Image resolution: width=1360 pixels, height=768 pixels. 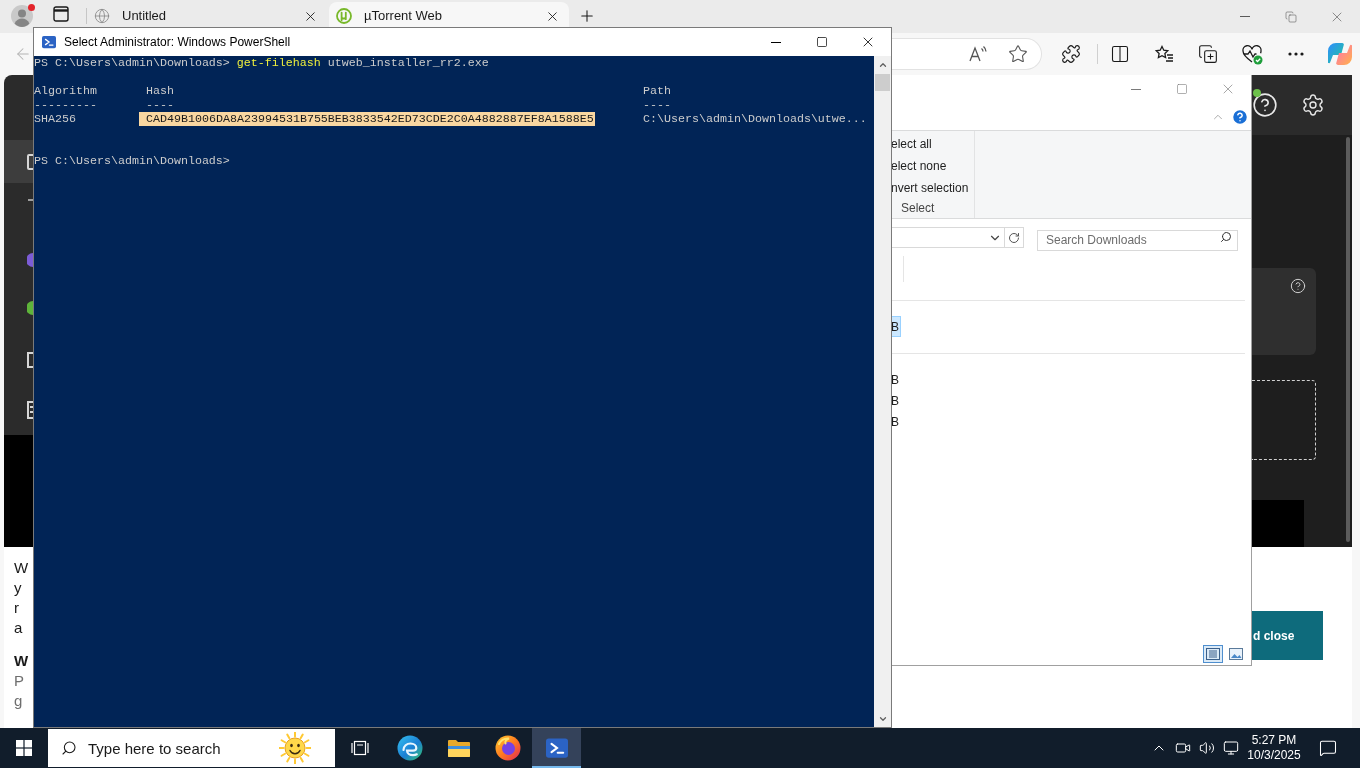 What do you see at coordinates (278, 63) in the screenshot?
I see `command-text: get-filehash` at bounding box center [278, 63].